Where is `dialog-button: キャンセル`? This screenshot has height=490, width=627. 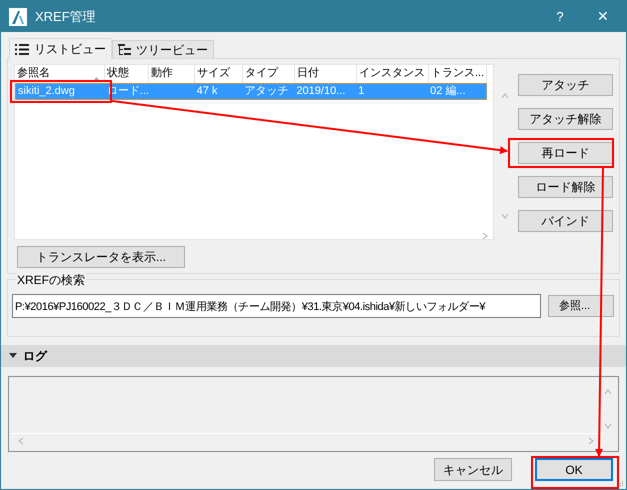 dialog-button: キャンセル is located at coordinates (473, 469).